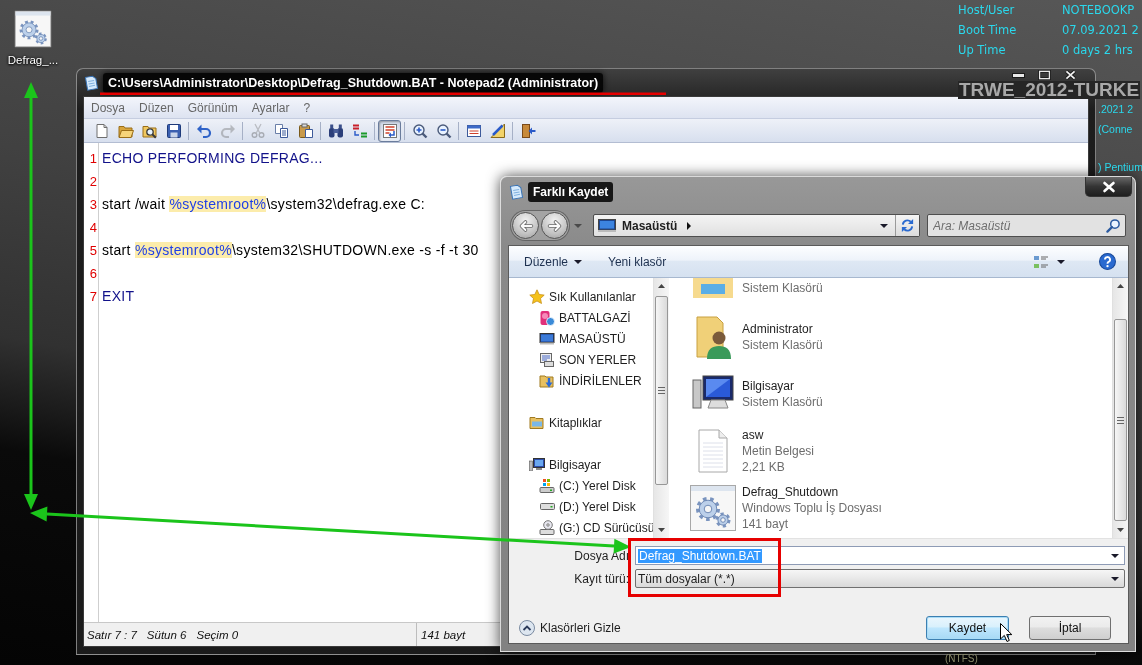 The height and width of the screenshot is (665, 1142). Describe the element at coordinates (93, 251) in the screenshot. I see `line-number: 5` at that location.